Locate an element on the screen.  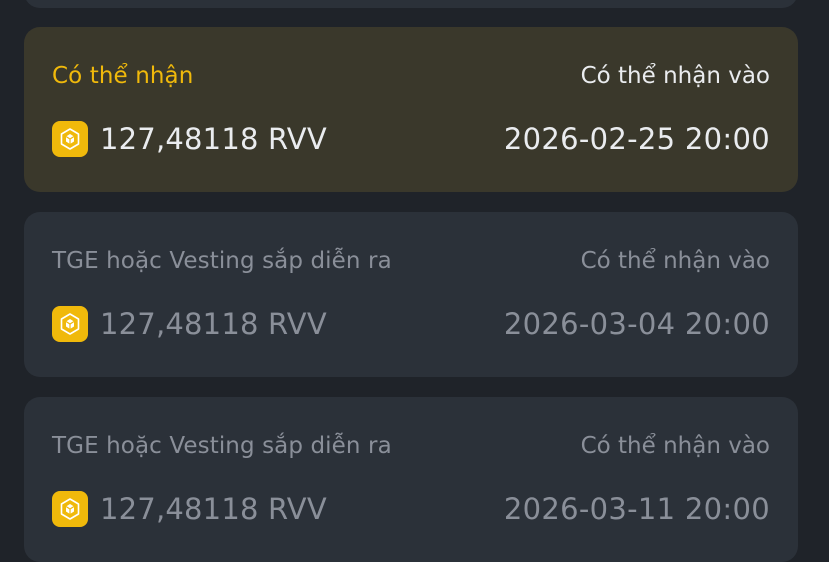
vesting-card-previous is located at coordinates (411, 4).